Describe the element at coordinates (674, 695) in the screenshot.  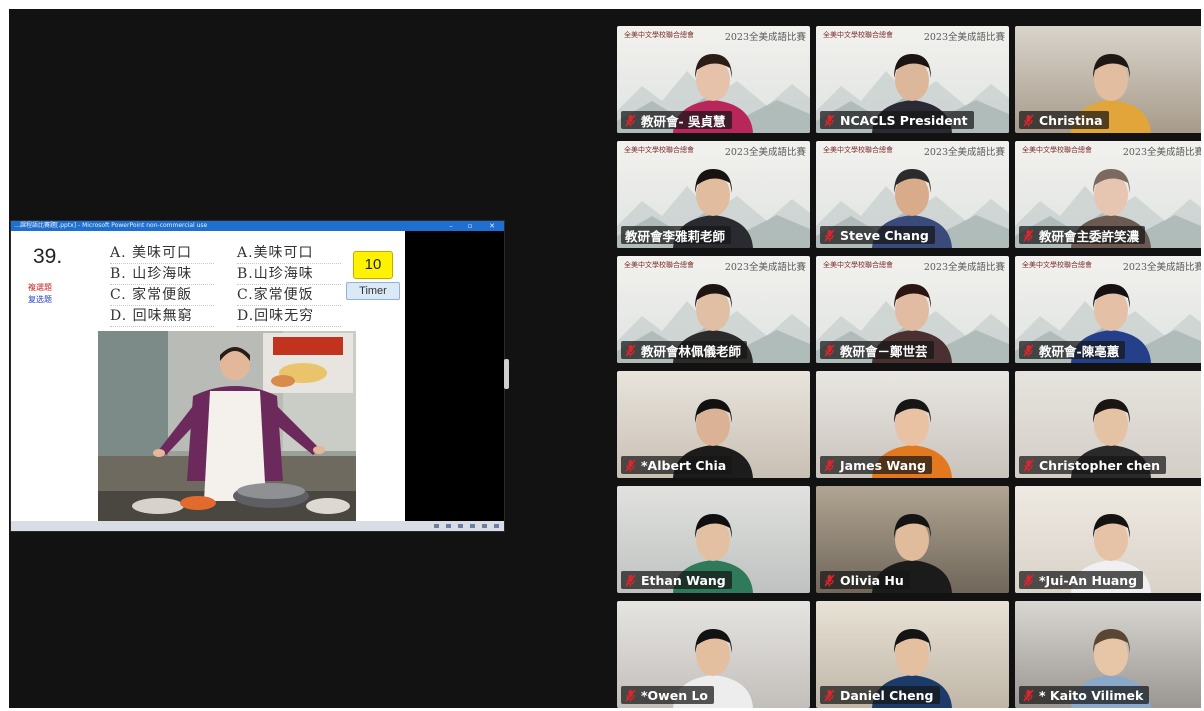
I see `participant-name: *Owen Lo` at that location.